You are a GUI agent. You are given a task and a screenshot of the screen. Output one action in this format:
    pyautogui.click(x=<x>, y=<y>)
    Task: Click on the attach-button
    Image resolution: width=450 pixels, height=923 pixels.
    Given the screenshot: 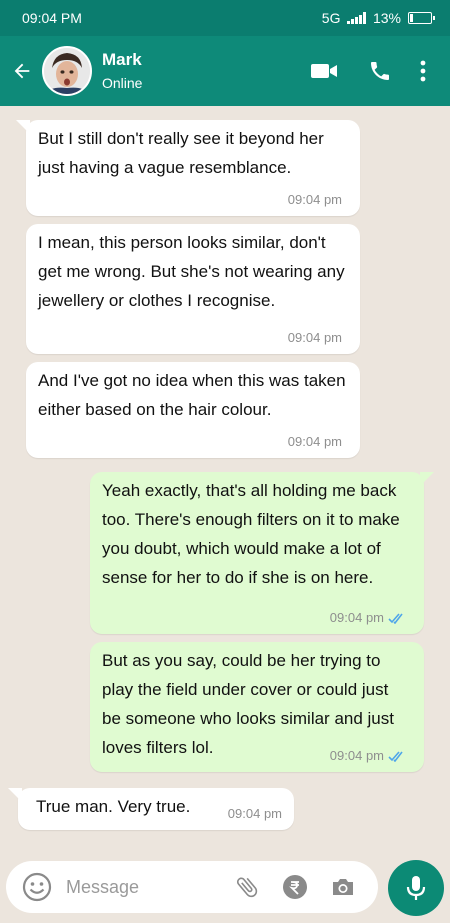 What is the action you would take?
    pyautogui.click(x=247, y=887)
    